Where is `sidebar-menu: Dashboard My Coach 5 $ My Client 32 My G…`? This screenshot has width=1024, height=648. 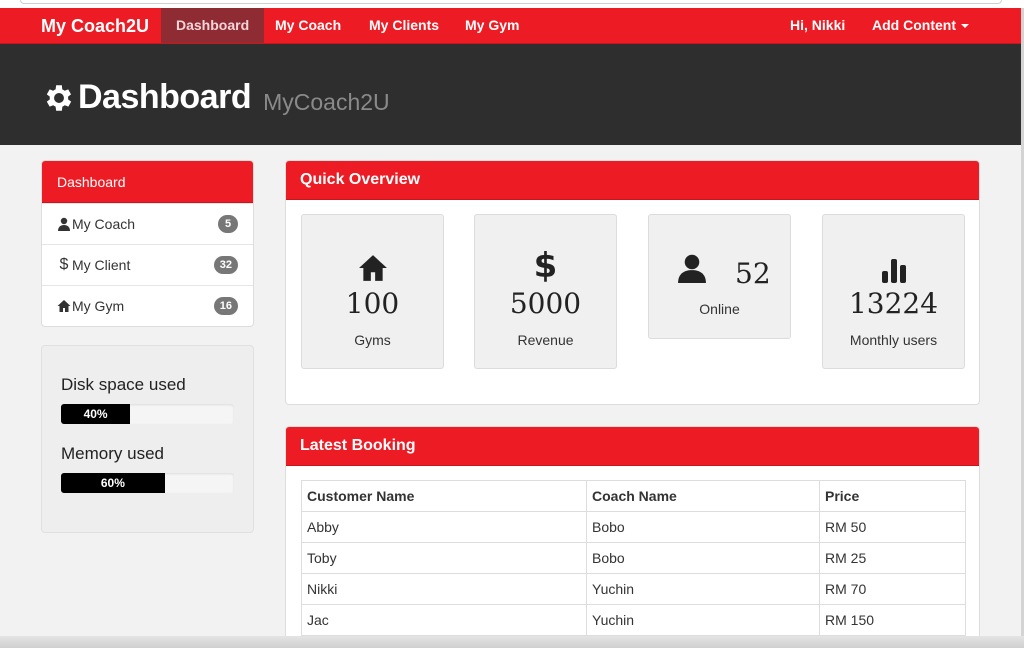
sidebar-menu: Dashboard My Coach 5 $ My Client 32 My G… is located at coordinates (147, 243).